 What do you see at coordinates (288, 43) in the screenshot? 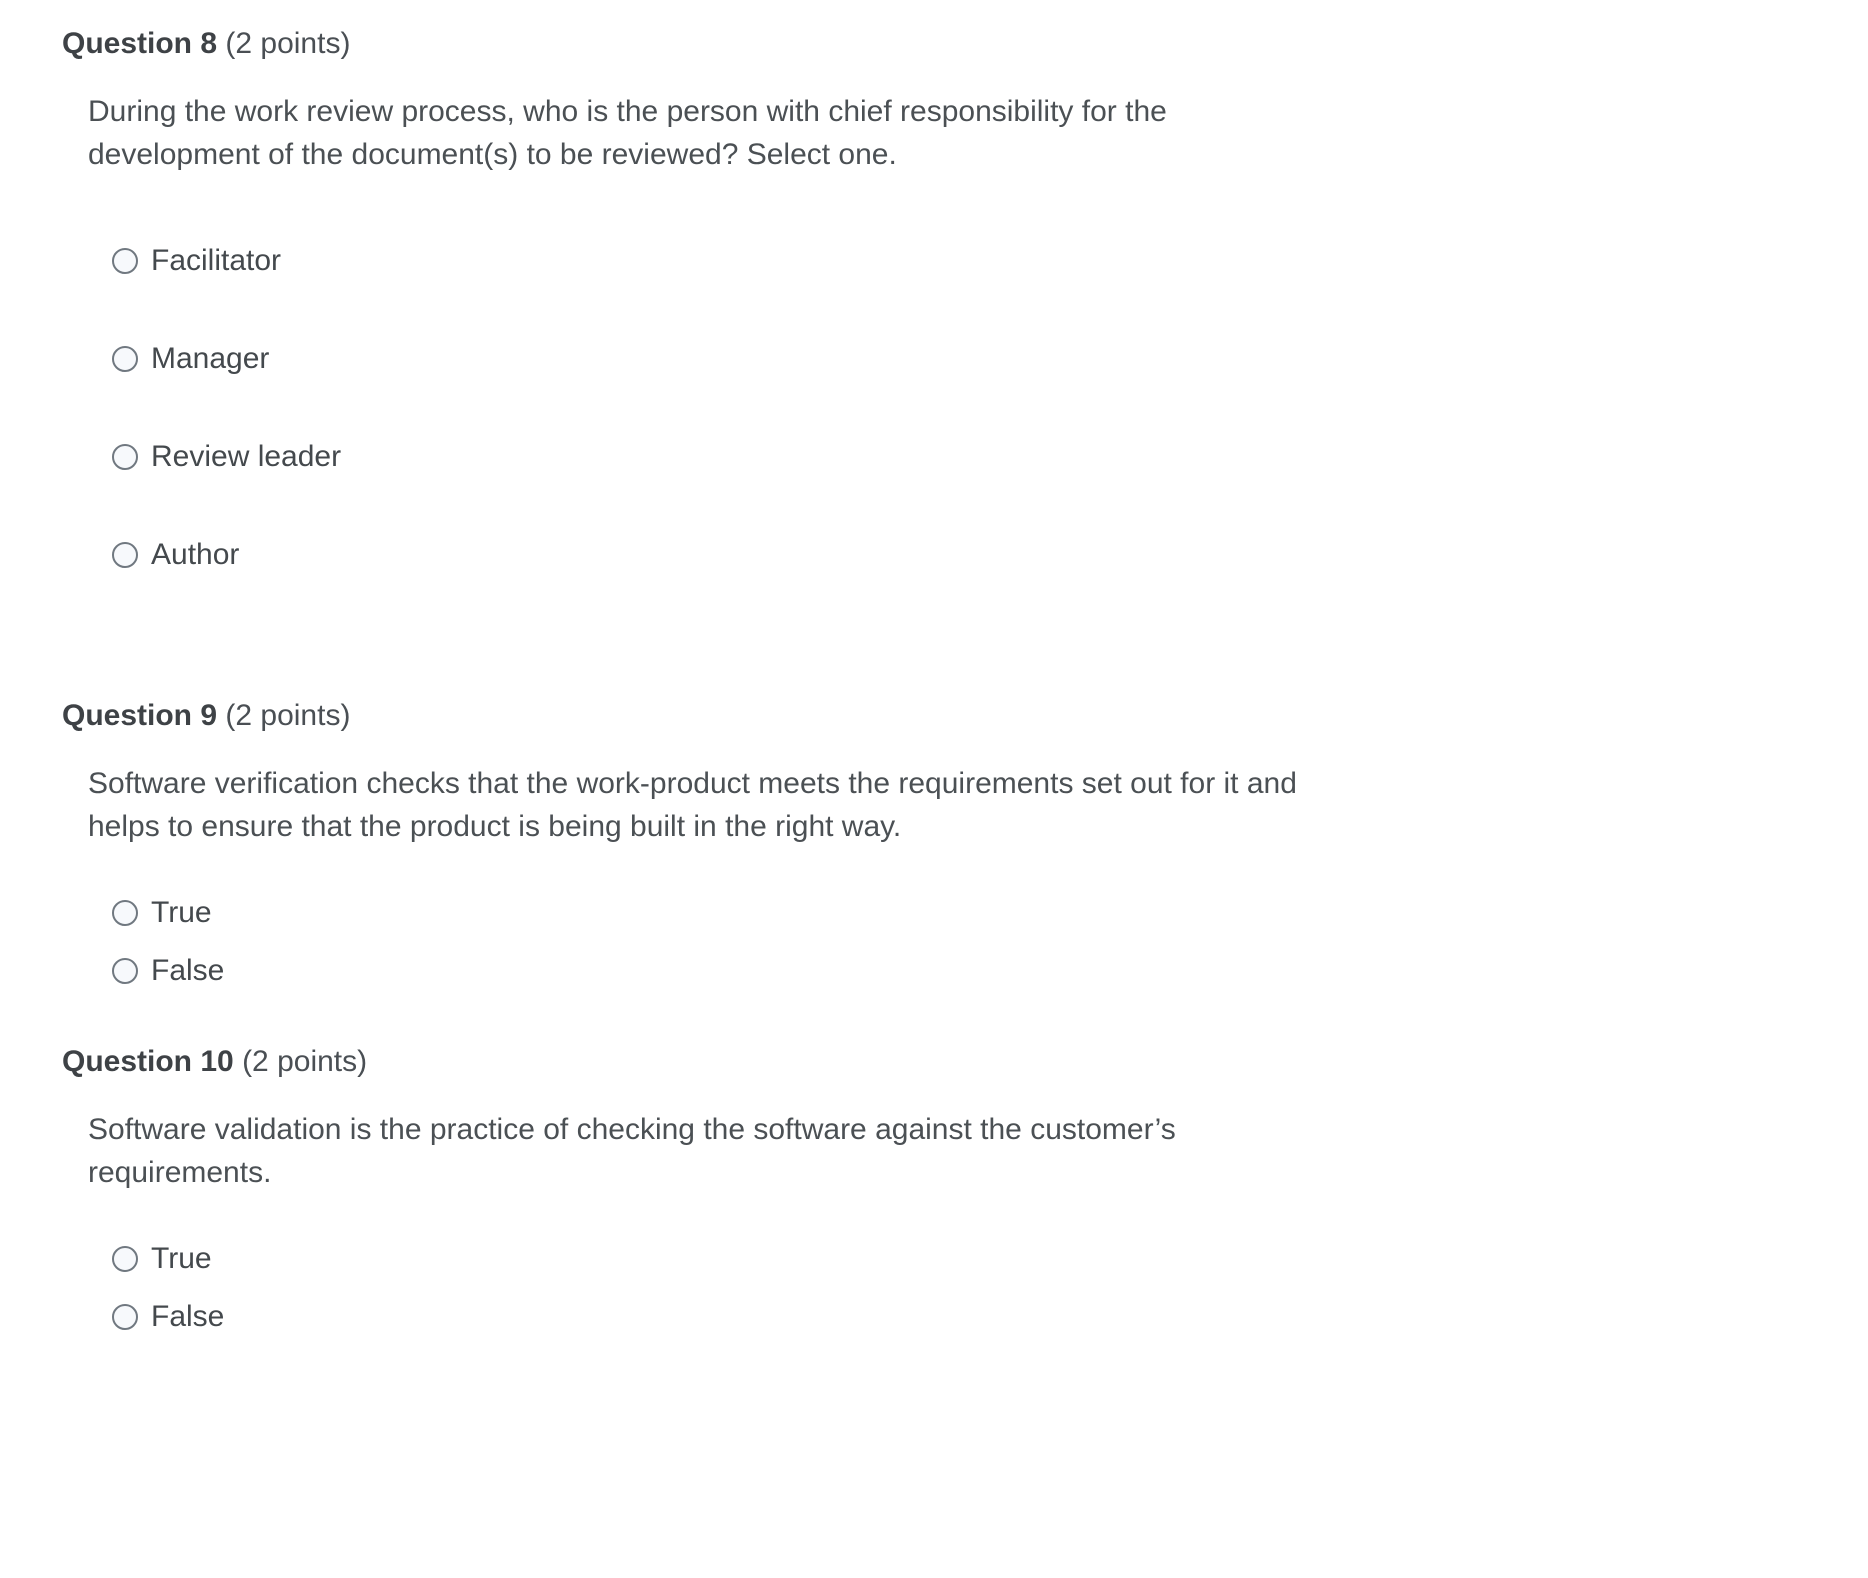
I see `question-points-q8: (2 points)` at bounding box center [288, 43].